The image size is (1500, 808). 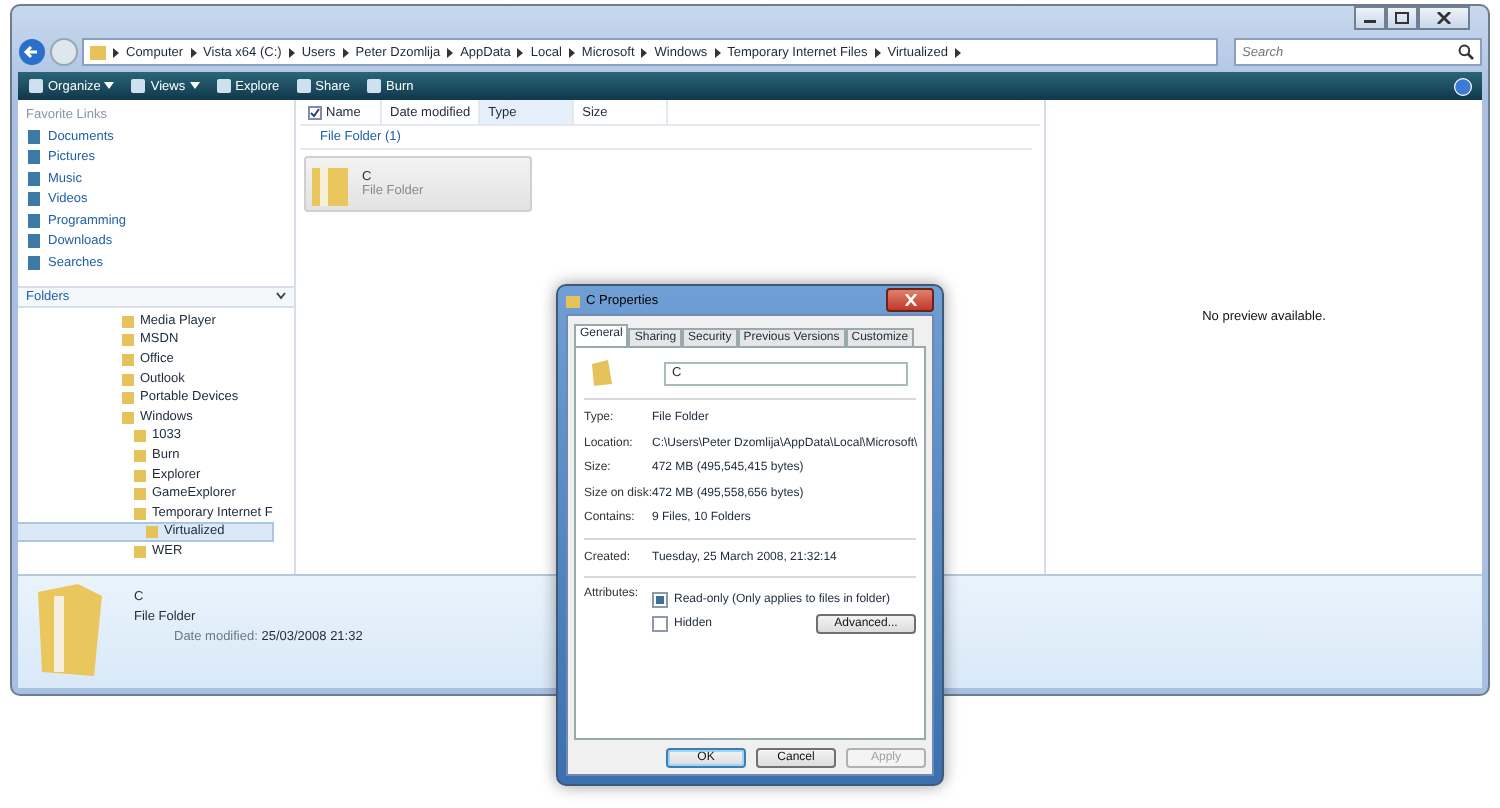 I want to click on search-icon, so click(x=1466, y=52).